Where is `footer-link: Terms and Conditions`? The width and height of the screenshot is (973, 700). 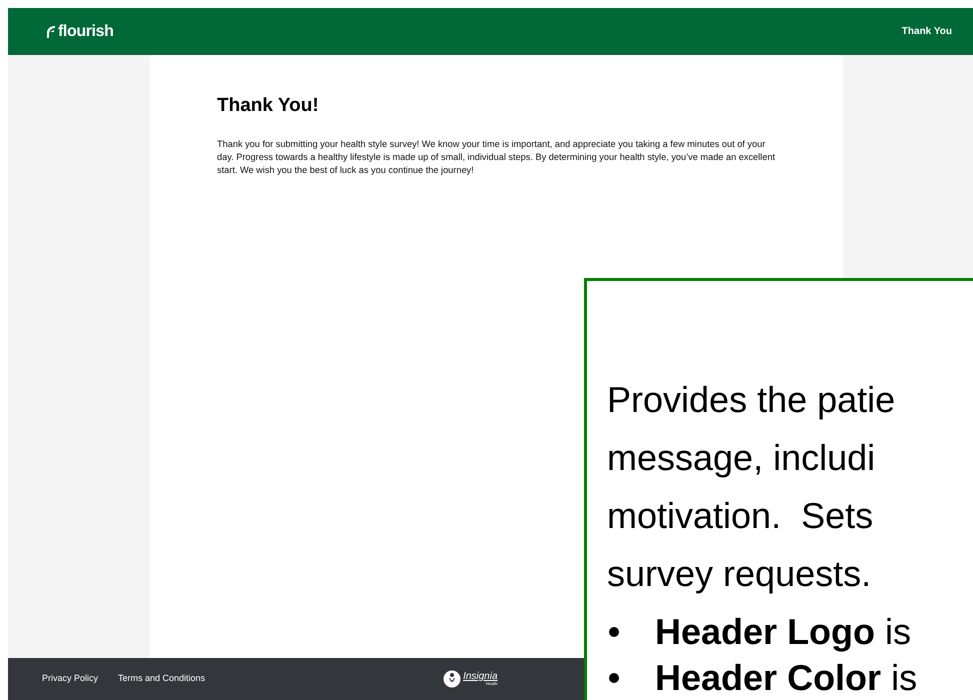
footer-link: Terms and Conditions is located at coordinates (162, 679).